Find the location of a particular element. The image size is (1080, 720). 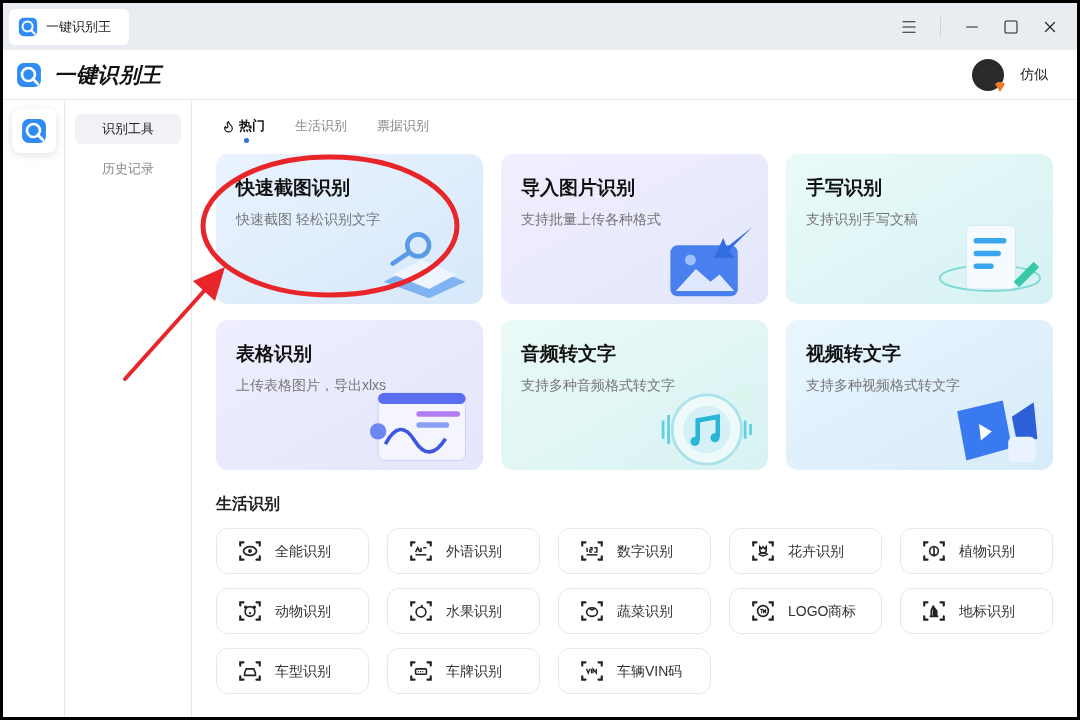

badge-icon is located at coordinates (1000, 86).